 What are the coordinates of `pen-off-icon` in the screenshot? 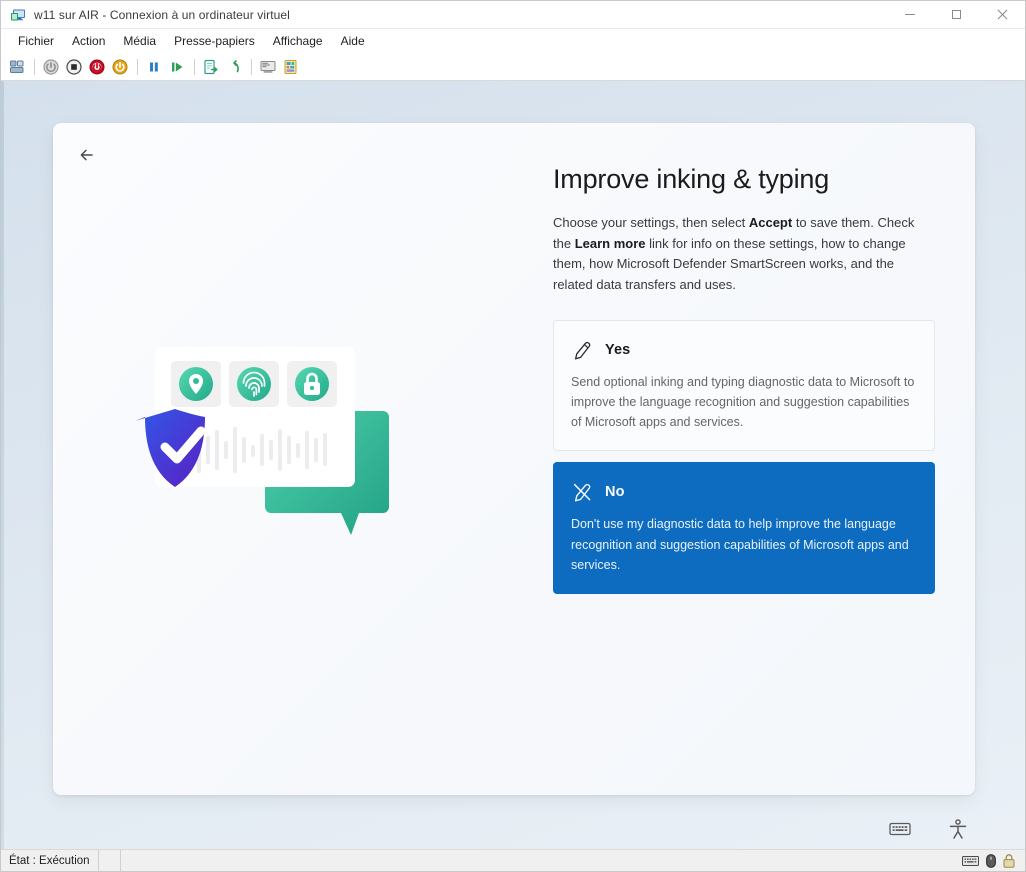 It's located at (582, 493).